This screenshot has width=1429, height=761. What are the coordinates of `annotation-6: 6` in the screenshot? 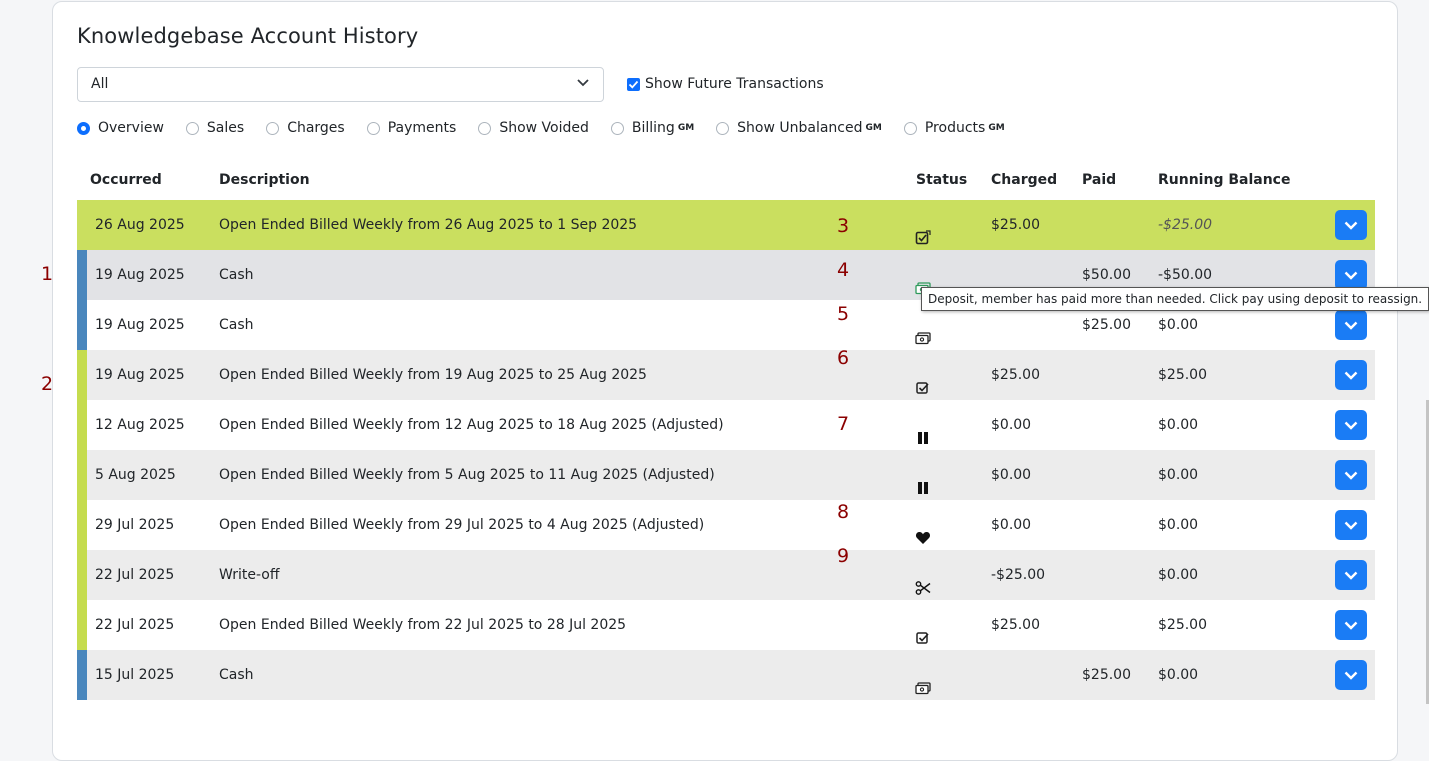 It's located at (843, 358).